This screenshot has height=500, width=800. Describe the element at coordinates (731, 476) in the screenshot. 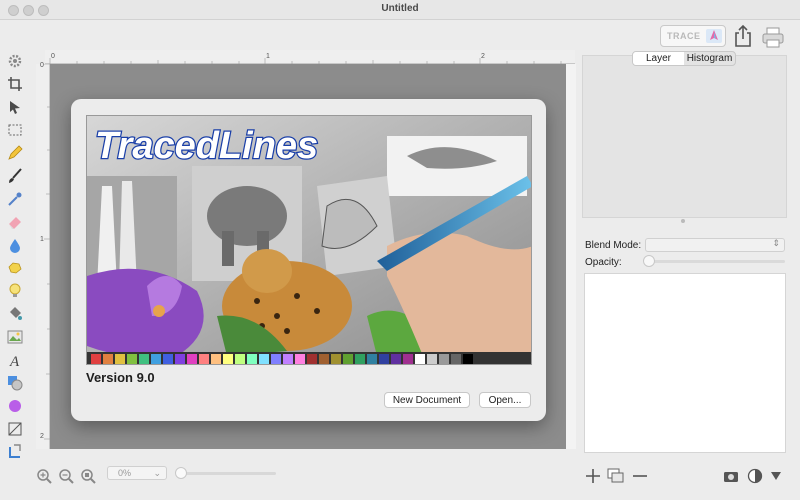

I see `camera-icon` at that location.